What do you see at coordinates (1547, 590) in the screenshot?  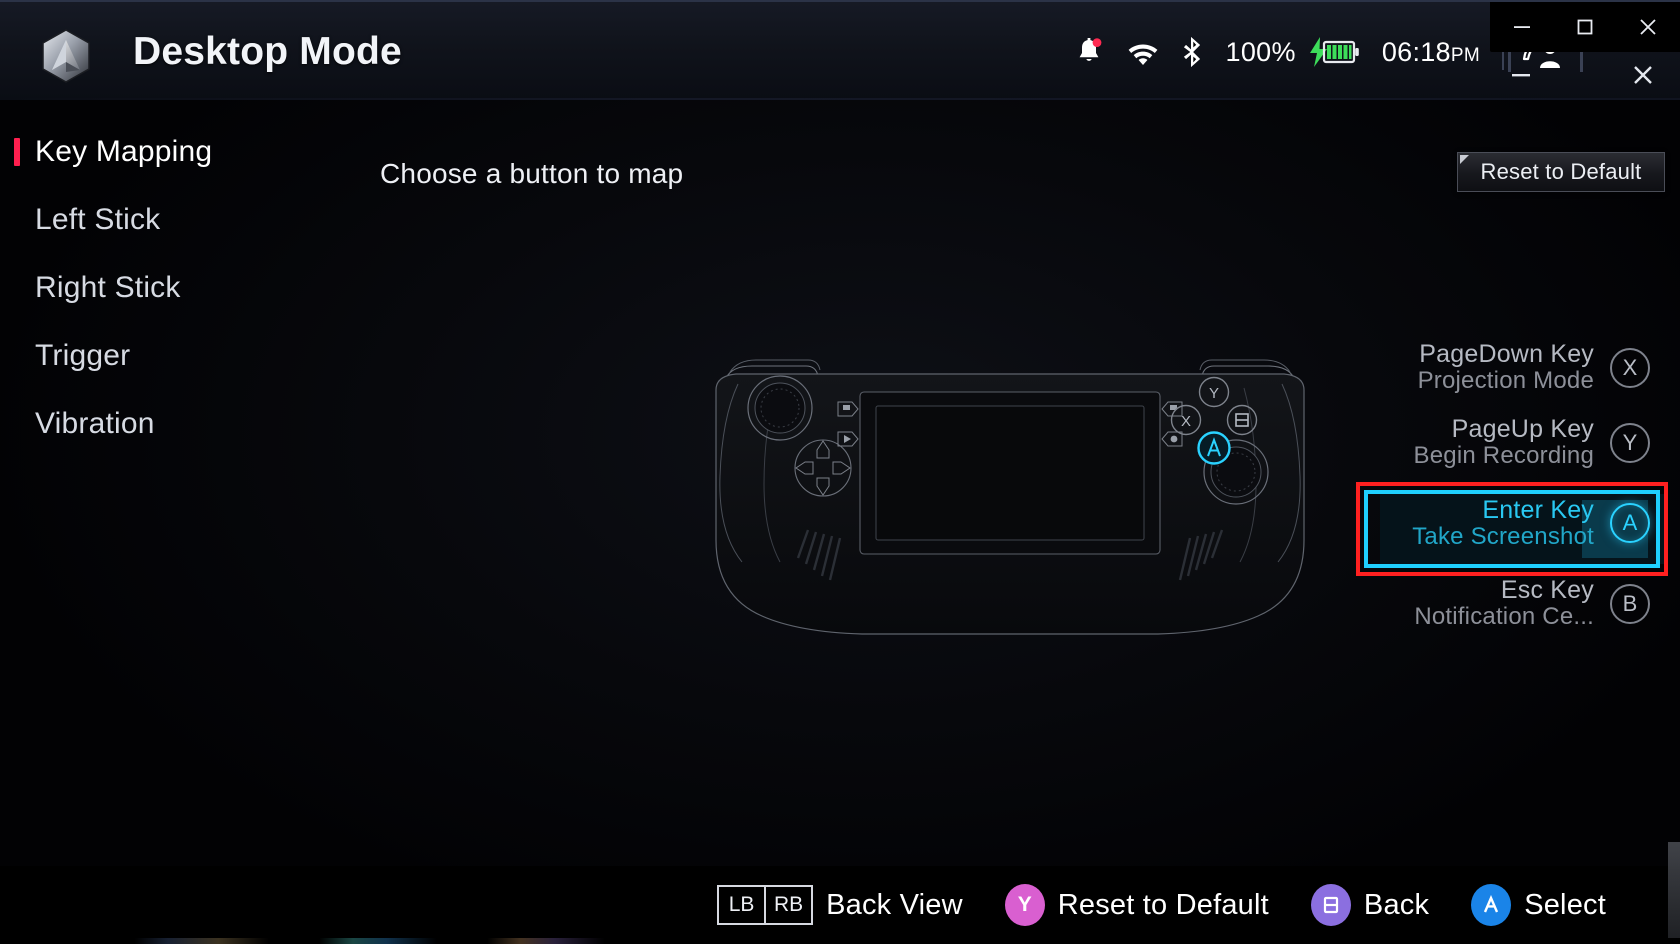 I see `mapping-key-label: Esc Key` at bounding box center [1547, 590].